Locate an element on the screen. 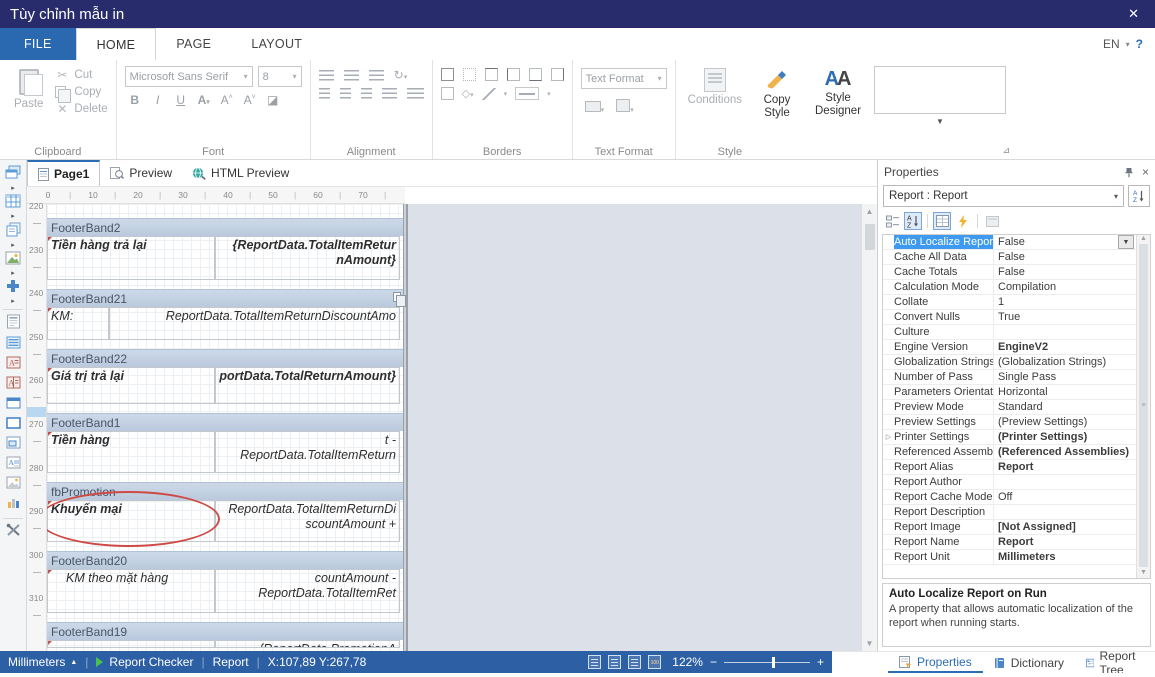  text-component: {ReportData.PromotionA is located at coordinates (307, 644).